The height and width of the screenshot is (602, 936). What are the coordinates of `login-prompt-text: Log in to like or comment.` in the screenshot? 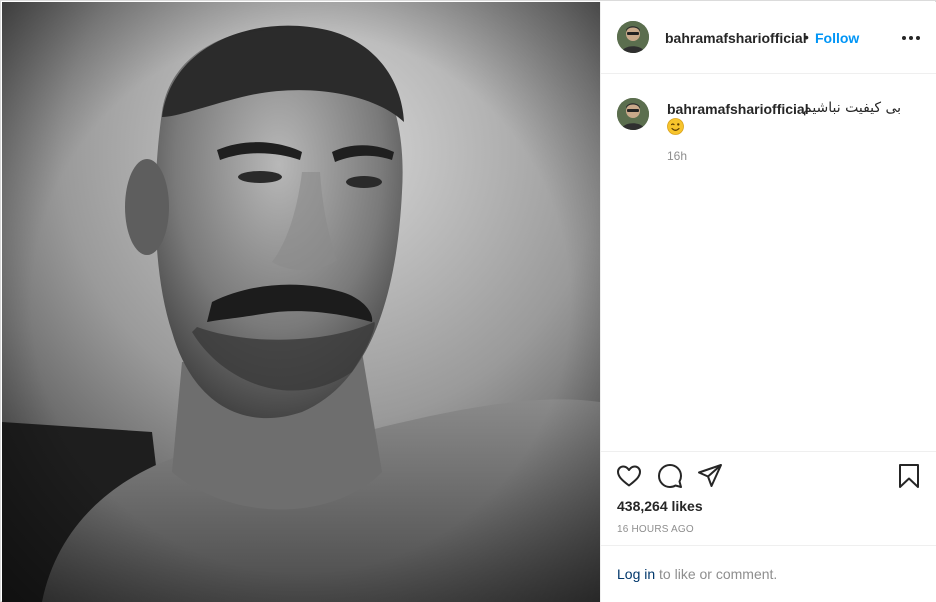 It's located at (697, 574).